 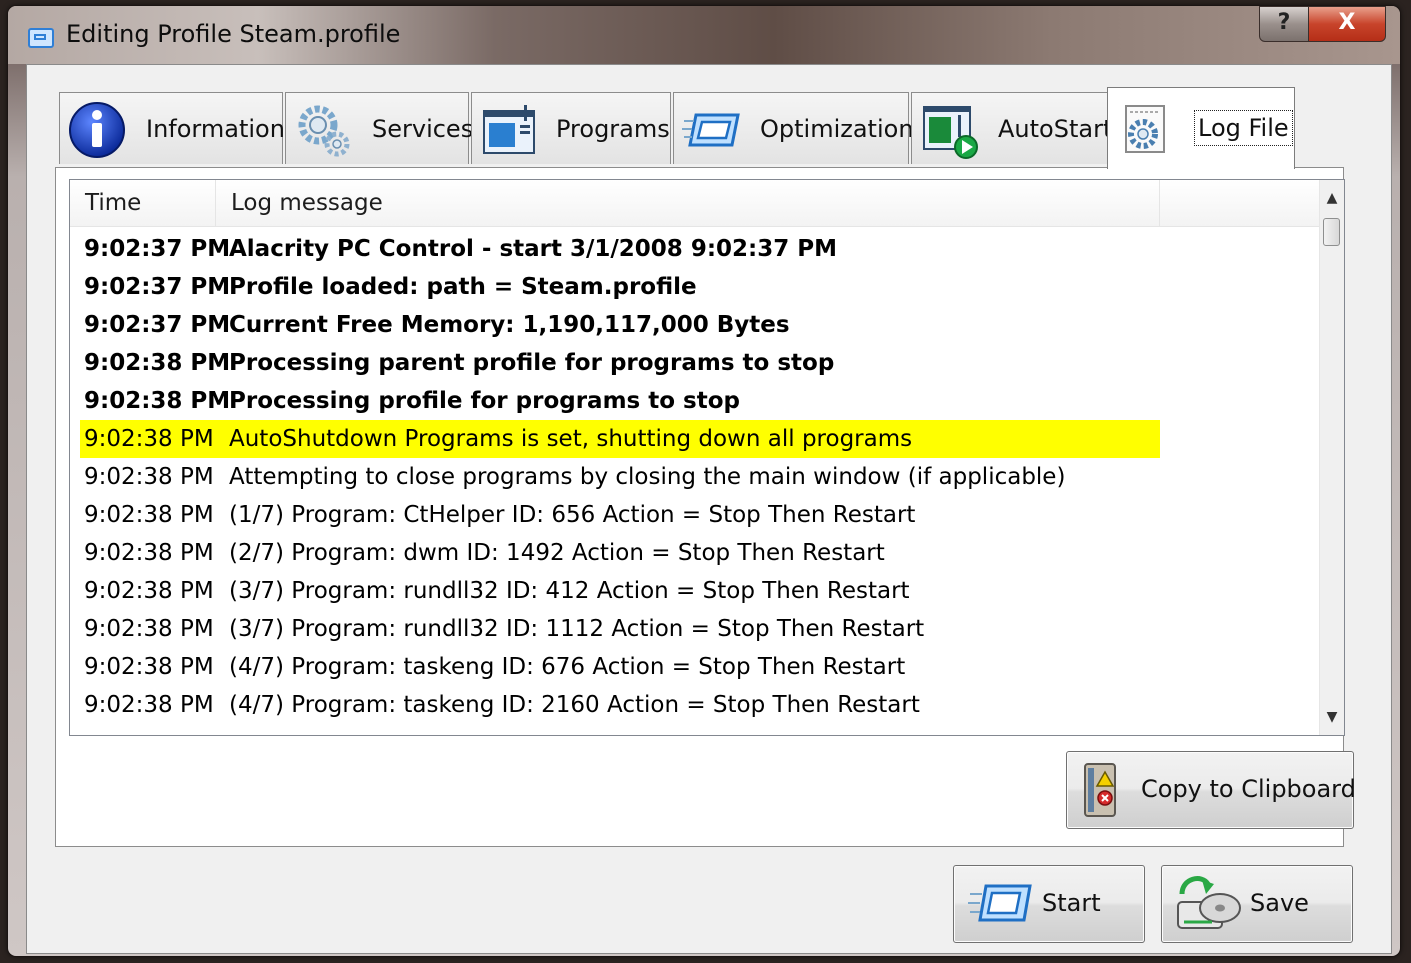 I want to click on tab-autostart: AutoStart, so click(x=1012, y=128).